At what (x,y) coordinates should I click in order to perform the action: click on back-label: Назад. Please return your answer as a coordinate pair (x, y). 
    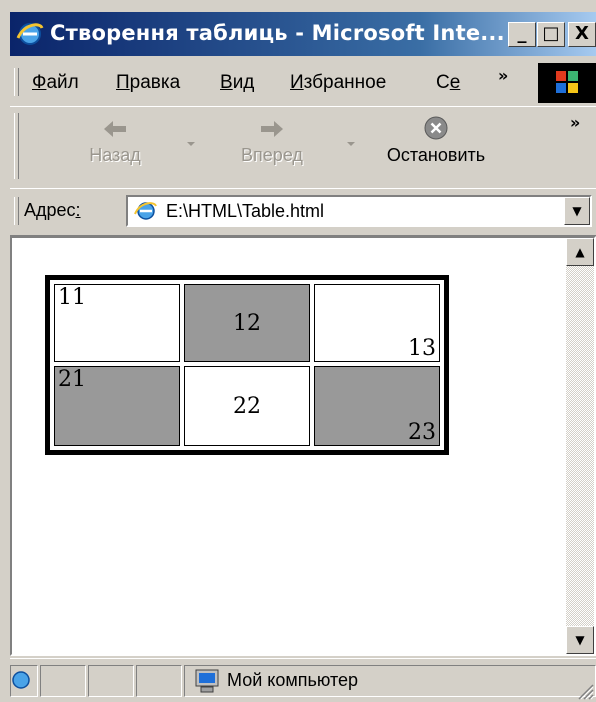
    Looking at the image, I should click on (115, 155).